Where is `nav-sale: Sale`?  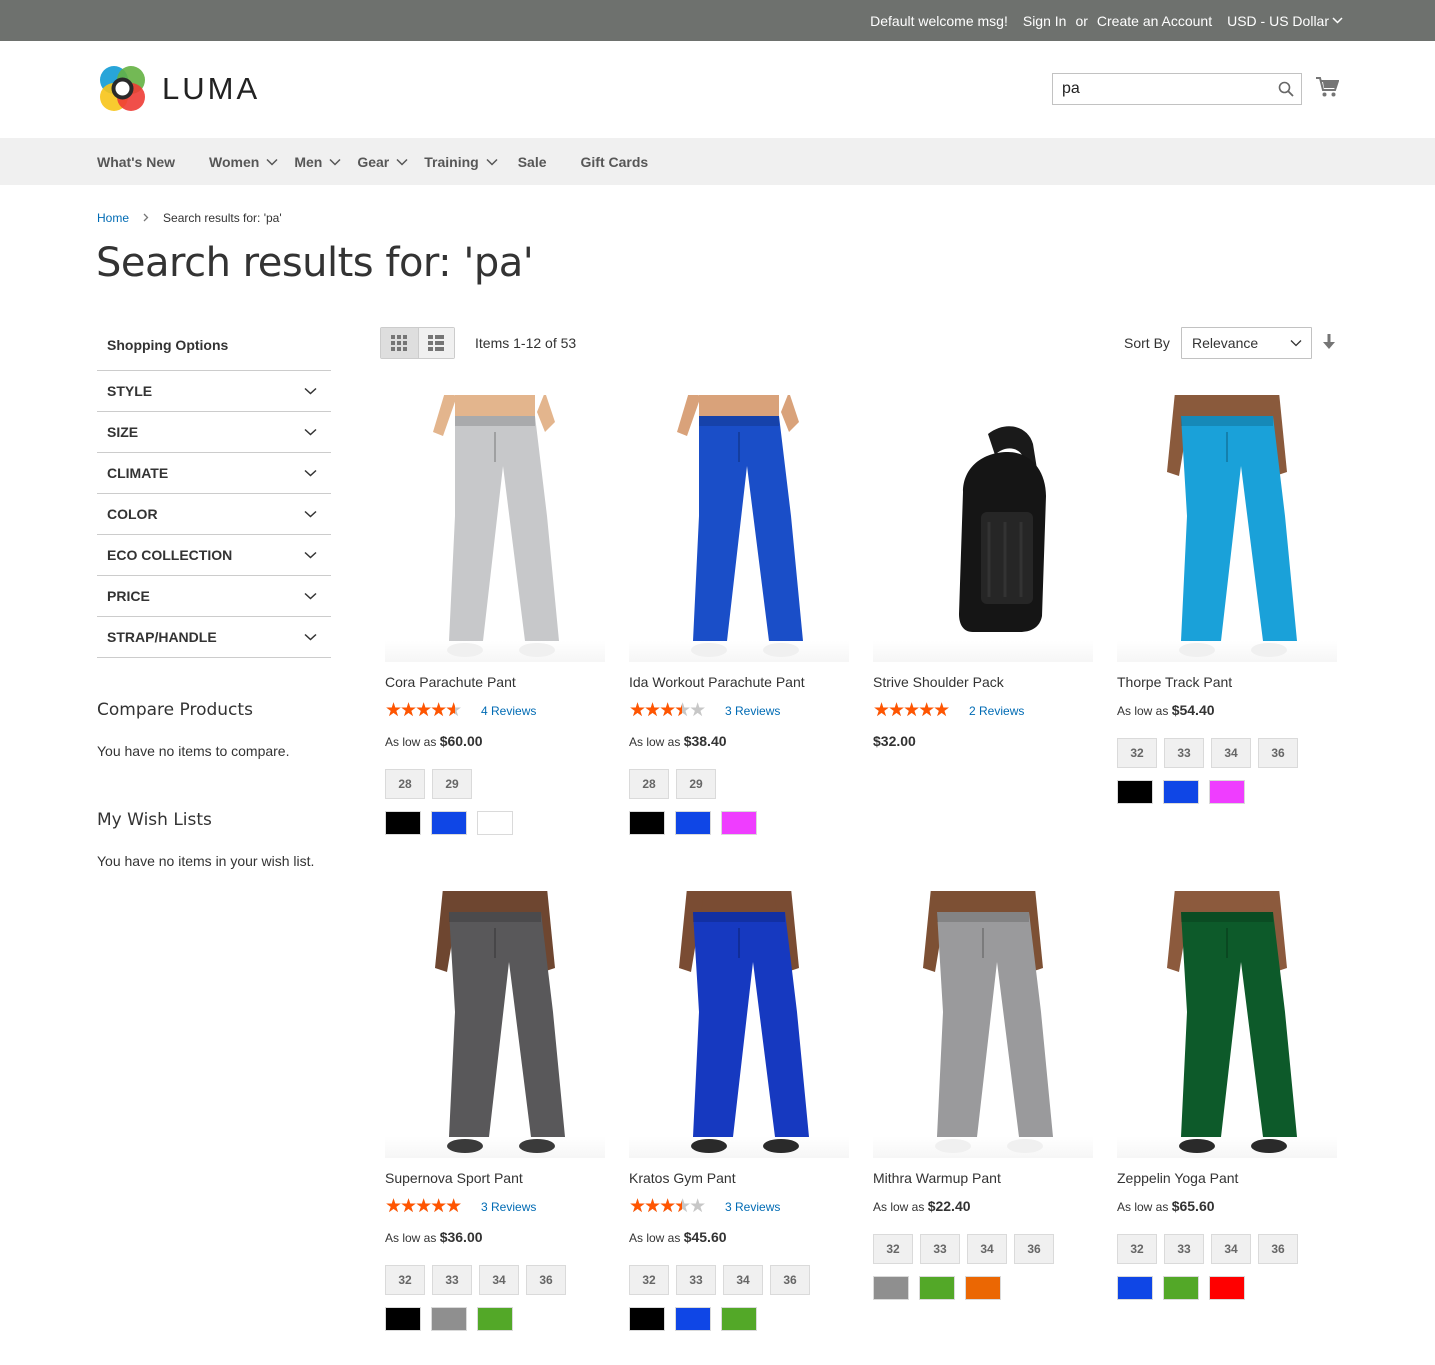
nav-sale: Sale is located at coordinates (532, 162).